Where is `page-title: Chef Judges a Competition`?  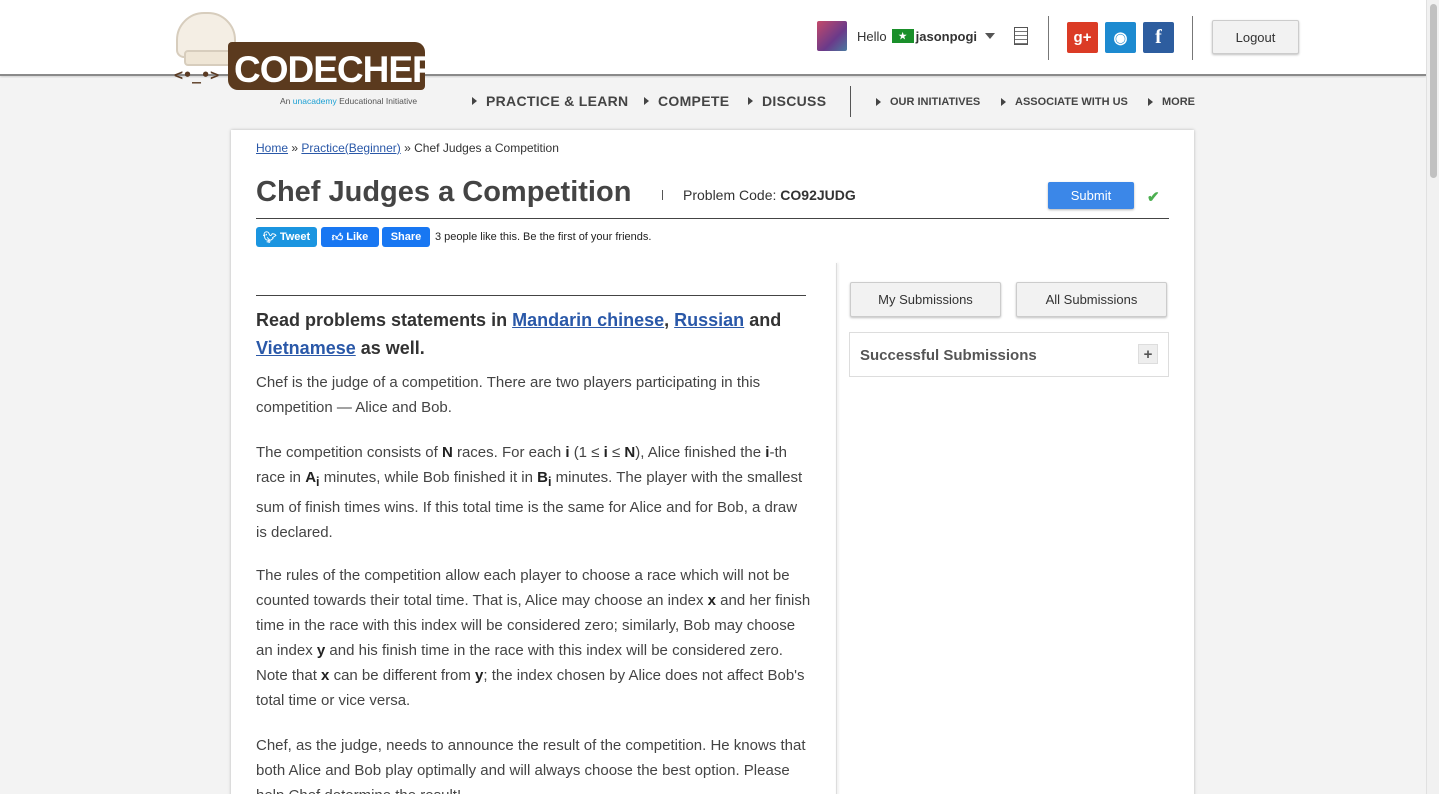 page-title: Chef Judges a Competition is located at coordinates (444, 192).